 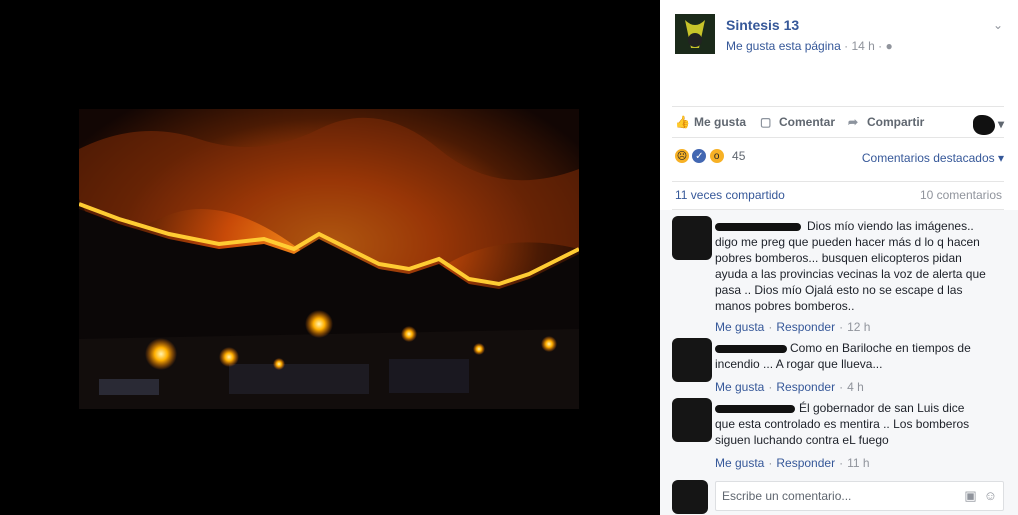 I want to click on post-time: 14 h, so click(x=862, y=46).